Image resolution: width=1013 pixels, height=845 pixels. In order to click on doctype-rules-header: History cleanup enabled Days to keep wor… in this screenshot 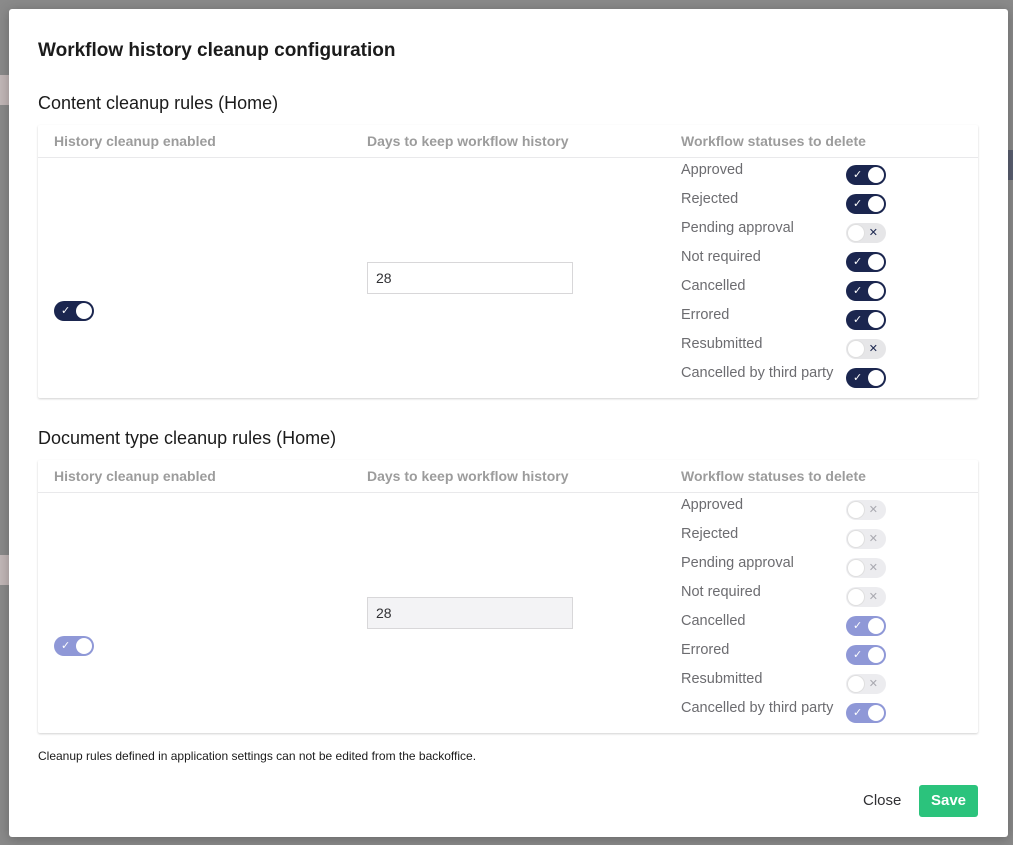, I will do `click(508, 476)`.